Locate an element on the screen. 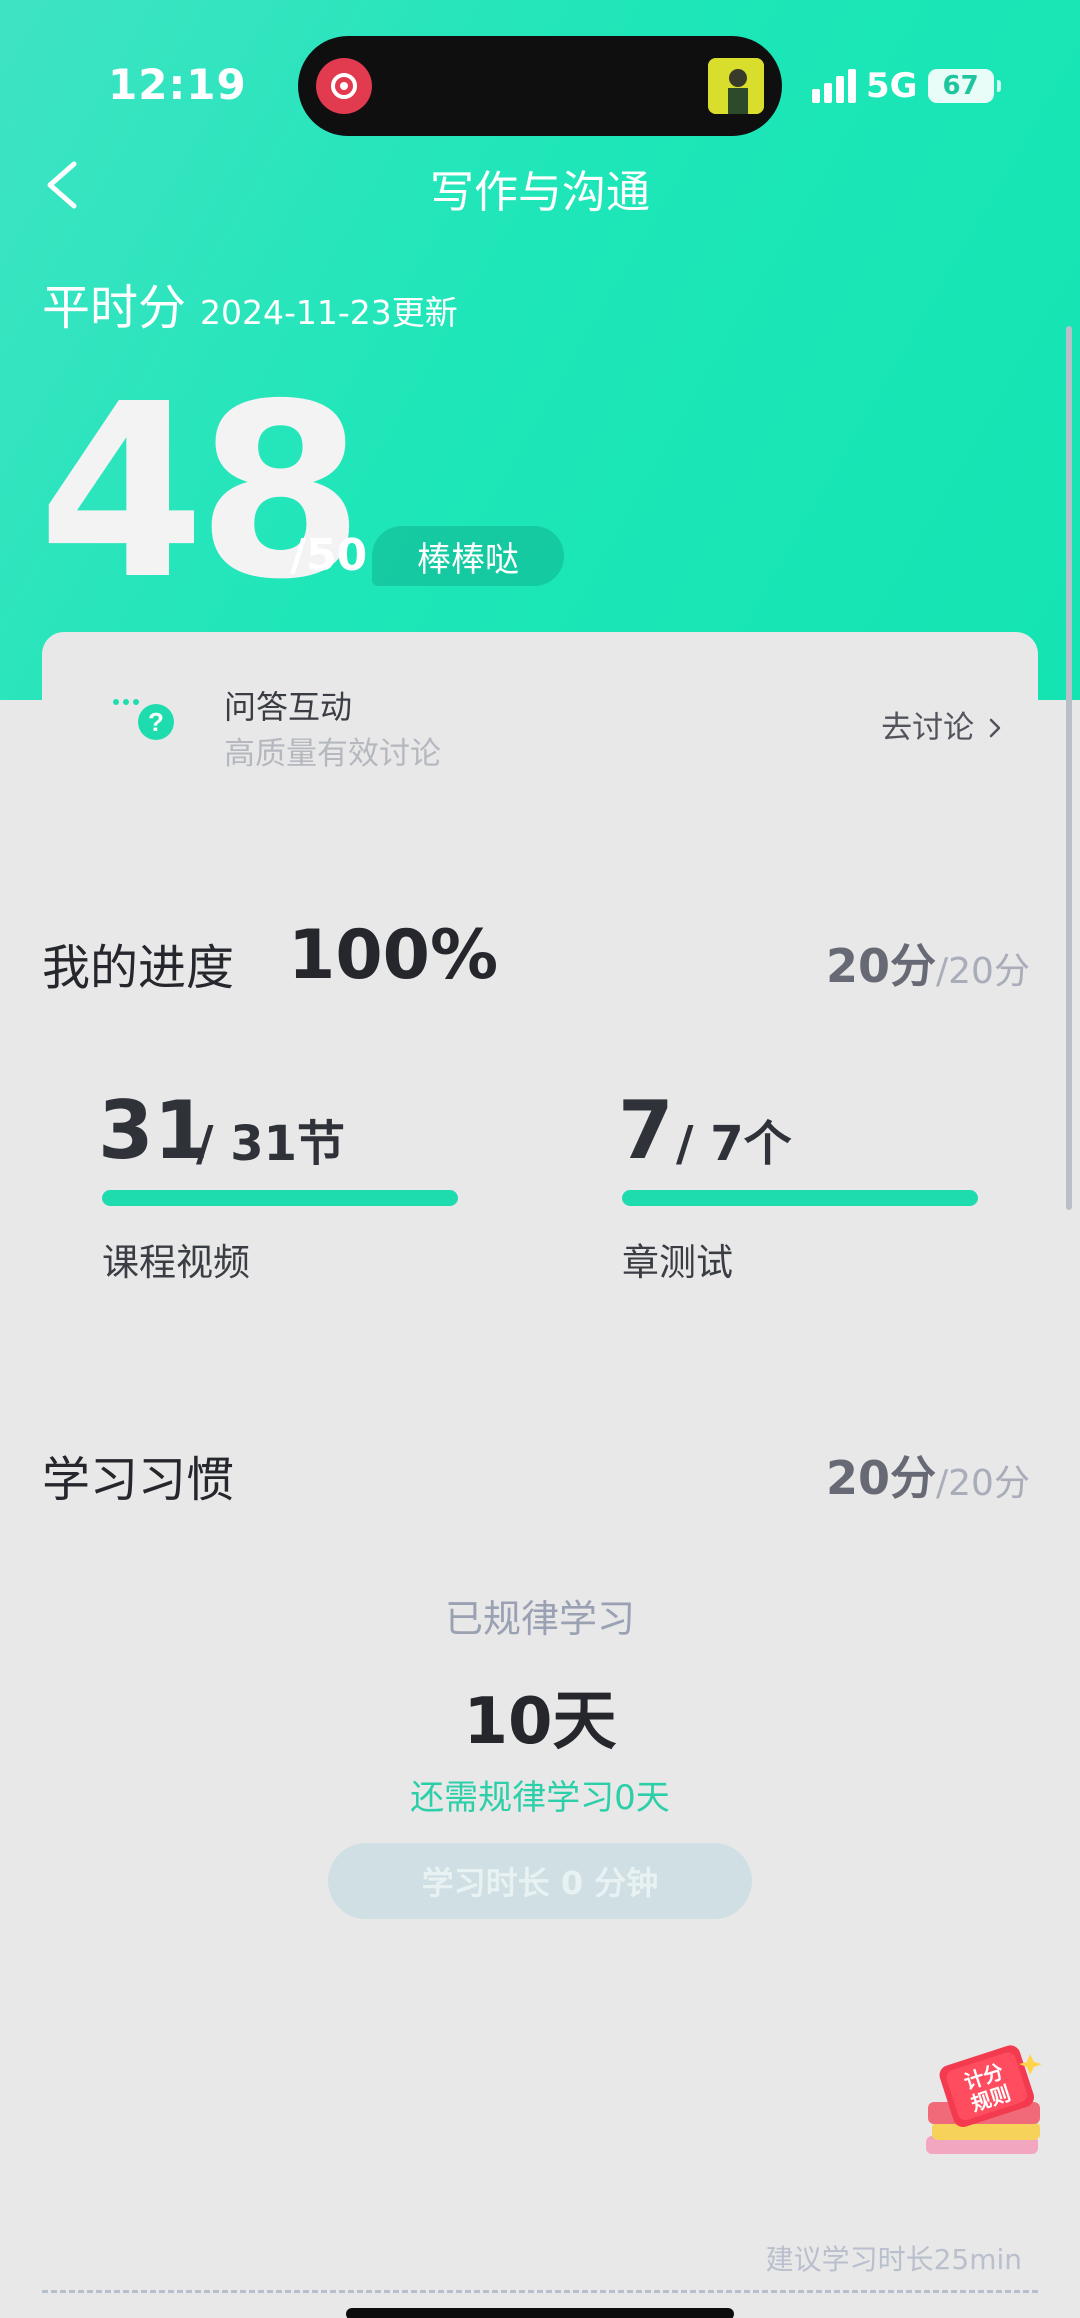  dynamic-island is located at coordinates (540, 86).